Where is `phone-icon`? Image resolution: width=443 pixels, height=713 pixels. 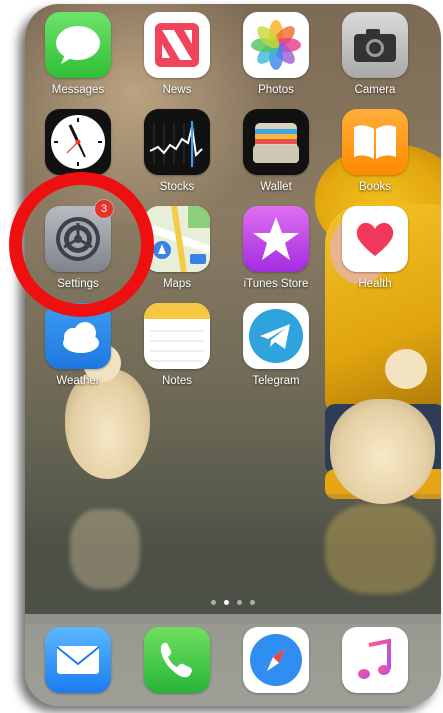 phone-icon is located at coordinates (177, 660).